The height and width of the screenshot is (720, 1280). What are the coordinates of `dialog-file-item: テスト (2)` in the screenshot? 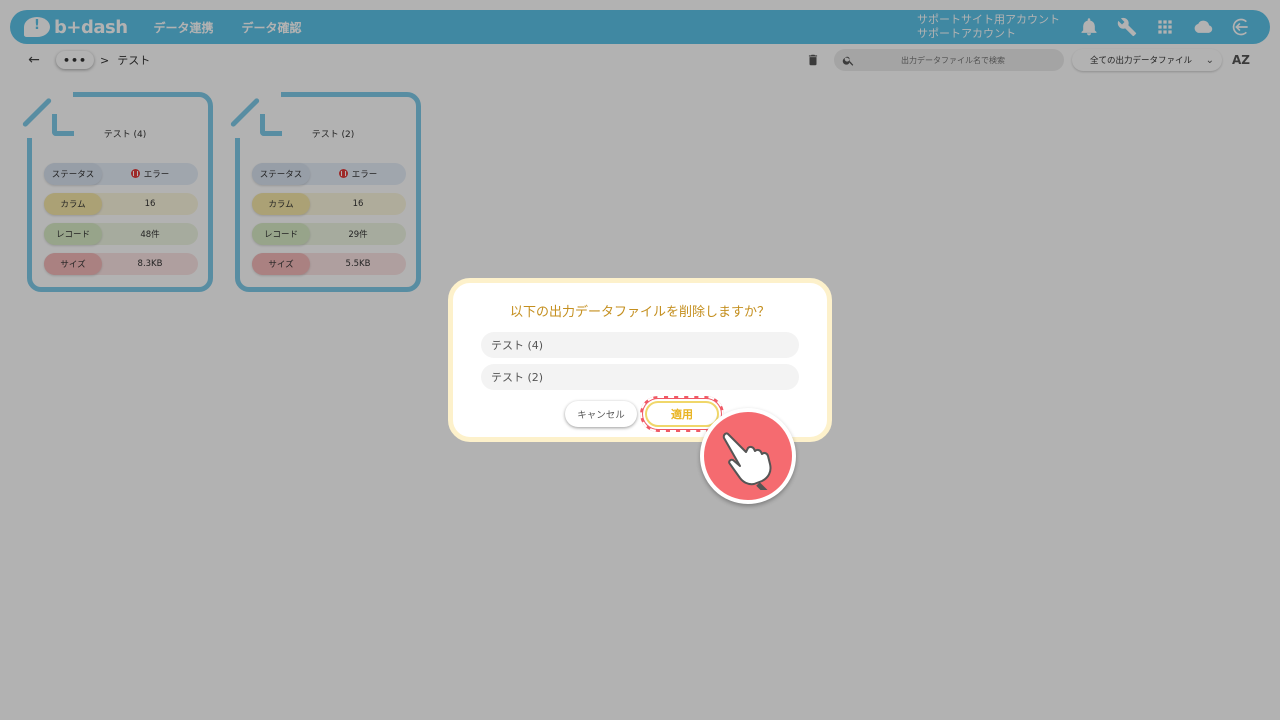 It's located at (640, 377).